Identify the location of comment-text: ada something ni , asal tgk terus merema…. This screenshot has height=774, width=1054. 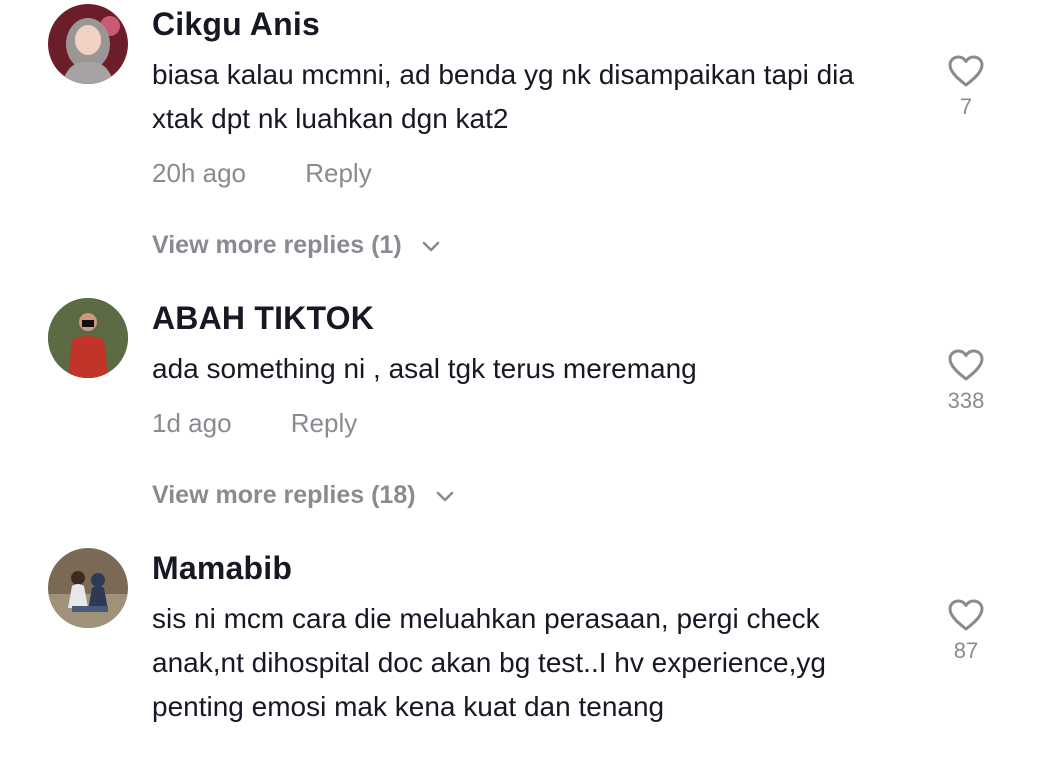
(424, 368).